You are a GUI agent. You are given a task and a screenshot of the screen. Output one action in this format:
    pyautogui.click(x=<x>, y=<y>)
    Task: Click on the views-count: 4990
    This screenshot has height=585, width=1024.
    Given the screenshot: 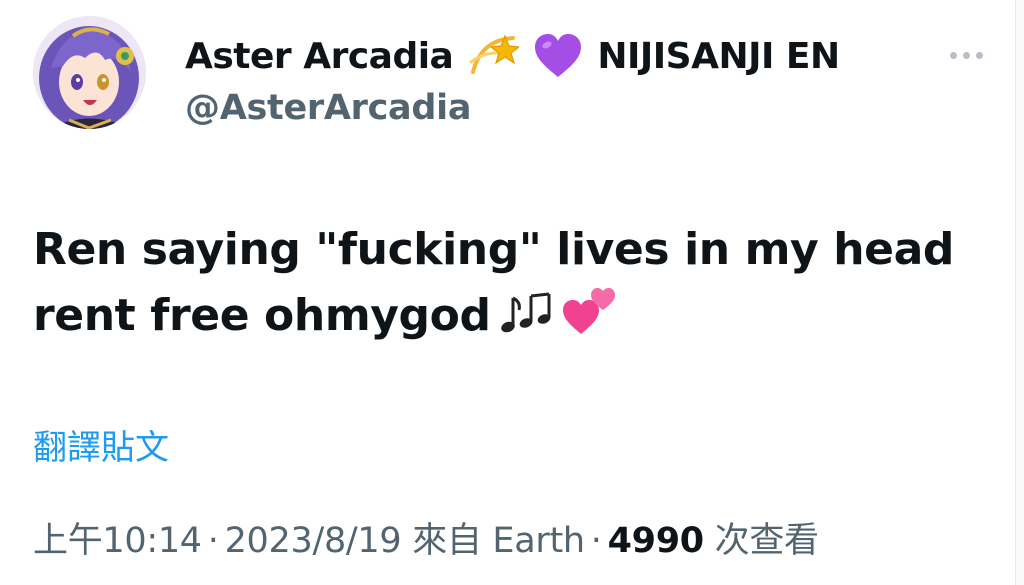 What is the action you would take?
    pyautogui.click(x=656, y=541)
    